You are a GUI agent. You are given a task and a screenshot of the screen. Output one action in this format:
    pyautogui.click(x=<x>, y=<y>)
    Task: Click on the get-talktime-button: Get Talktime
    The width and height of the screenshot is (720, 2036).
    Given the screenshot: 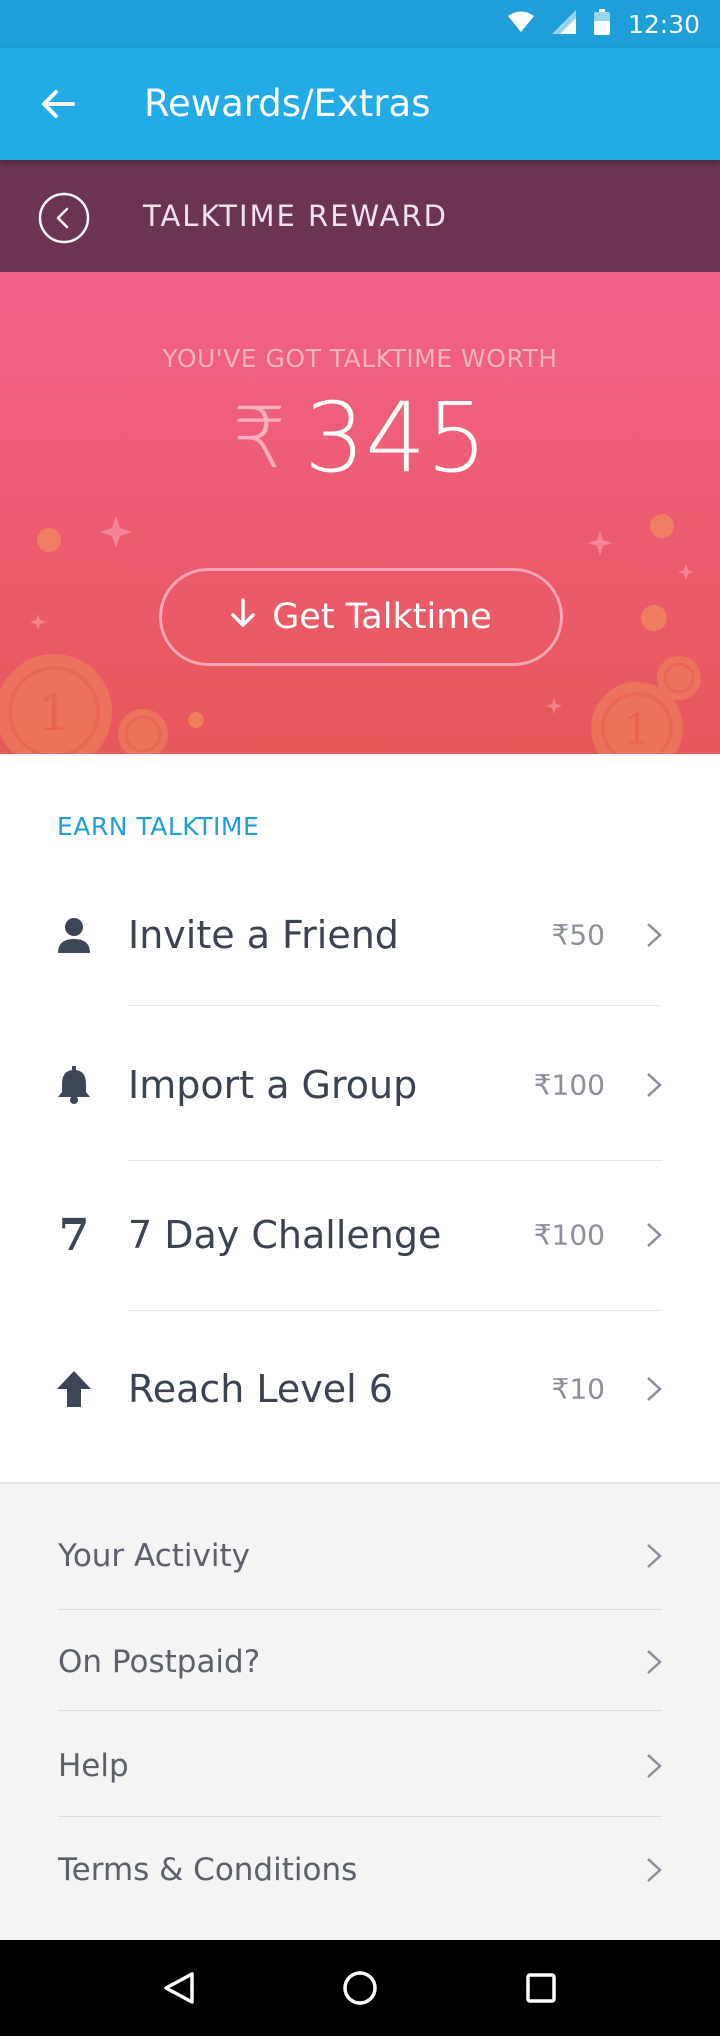 What is the action you would take?
    pyautogui.click(x=361, y=617)
    